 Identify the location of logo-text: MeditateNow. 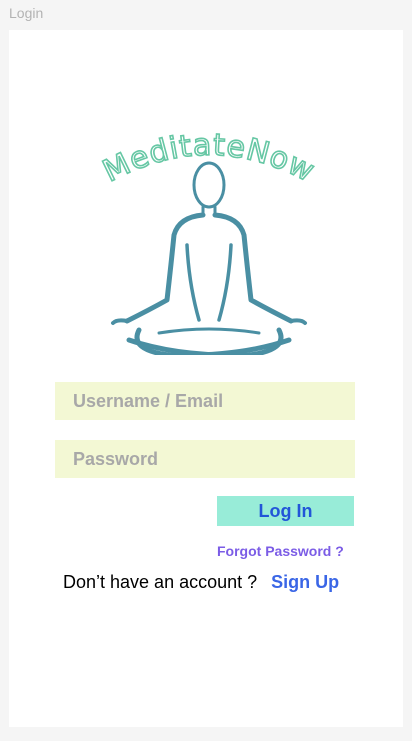
(208, 158).